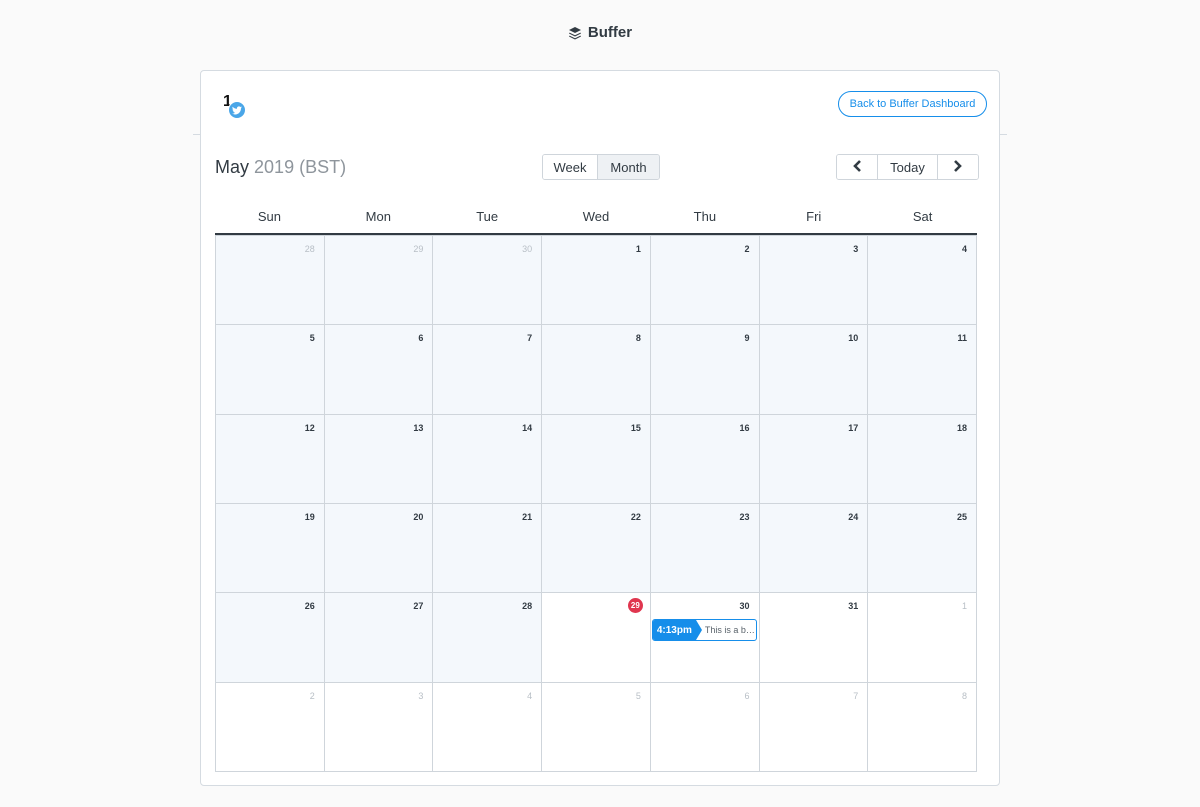 The image size is (1200, 807). What do you see at coordinates (379, 637) in the screenshot?
I see `day-cell: 27` at bounding box center [379, 637].